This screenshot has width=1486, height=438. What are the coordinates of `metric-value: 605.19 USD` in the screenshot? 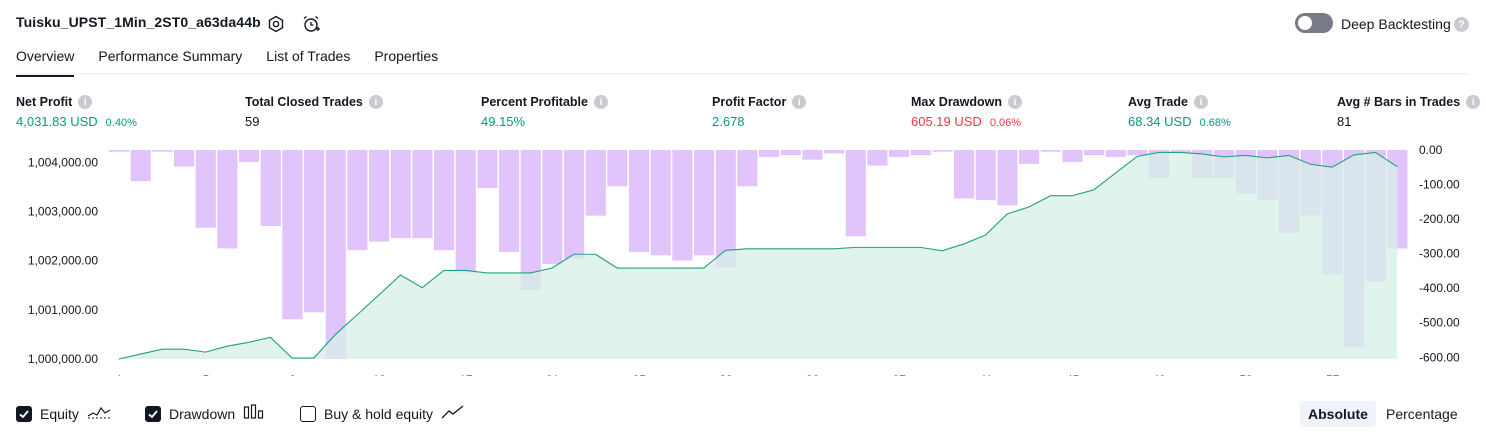 It's located at (946, 121).